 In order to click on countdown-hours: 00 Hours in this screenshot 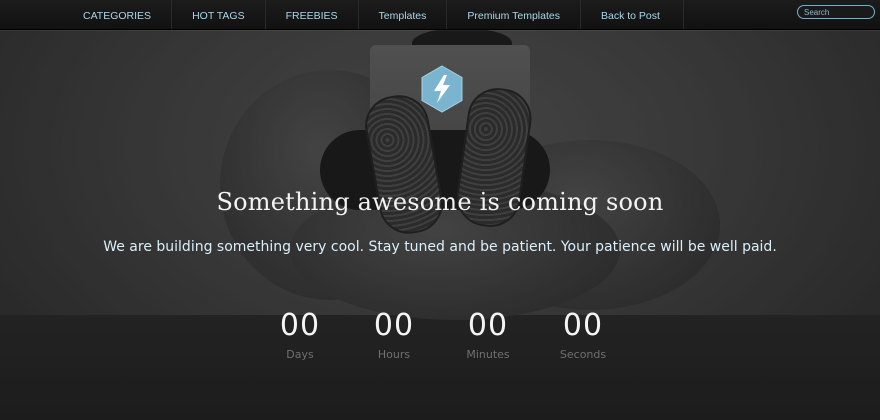, I will do `click(394, 334)`.